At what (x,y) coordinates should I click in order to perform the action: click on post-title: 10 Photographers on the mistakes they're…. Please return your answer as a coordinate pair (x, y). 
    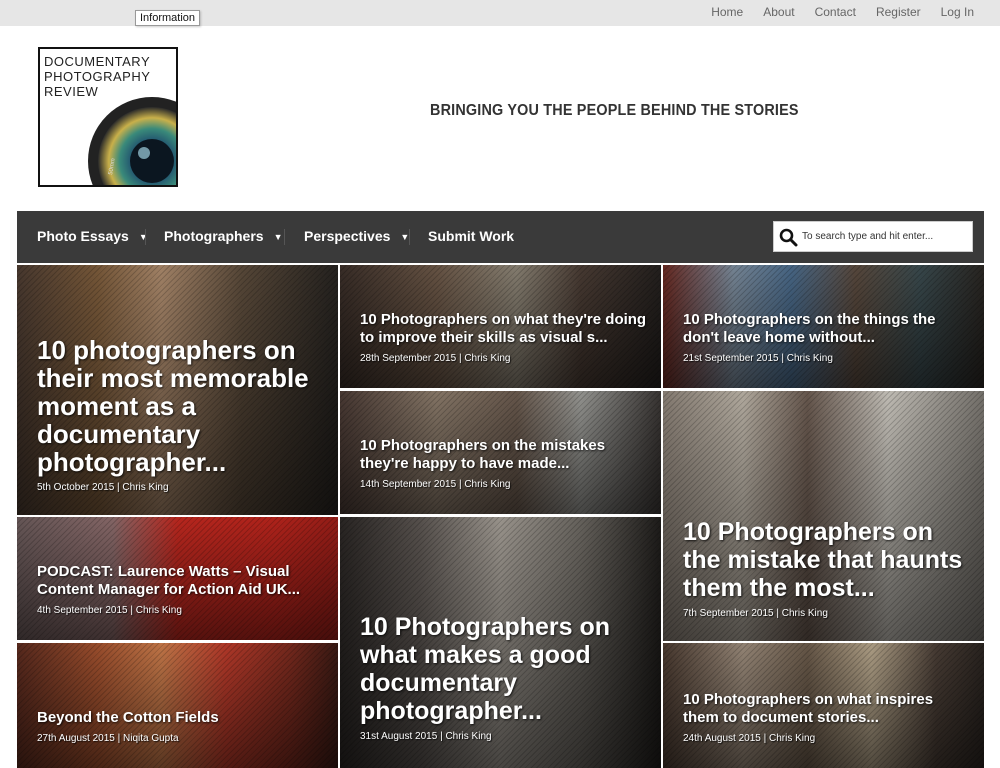
    Looking at the image, I should click on (504, 455).